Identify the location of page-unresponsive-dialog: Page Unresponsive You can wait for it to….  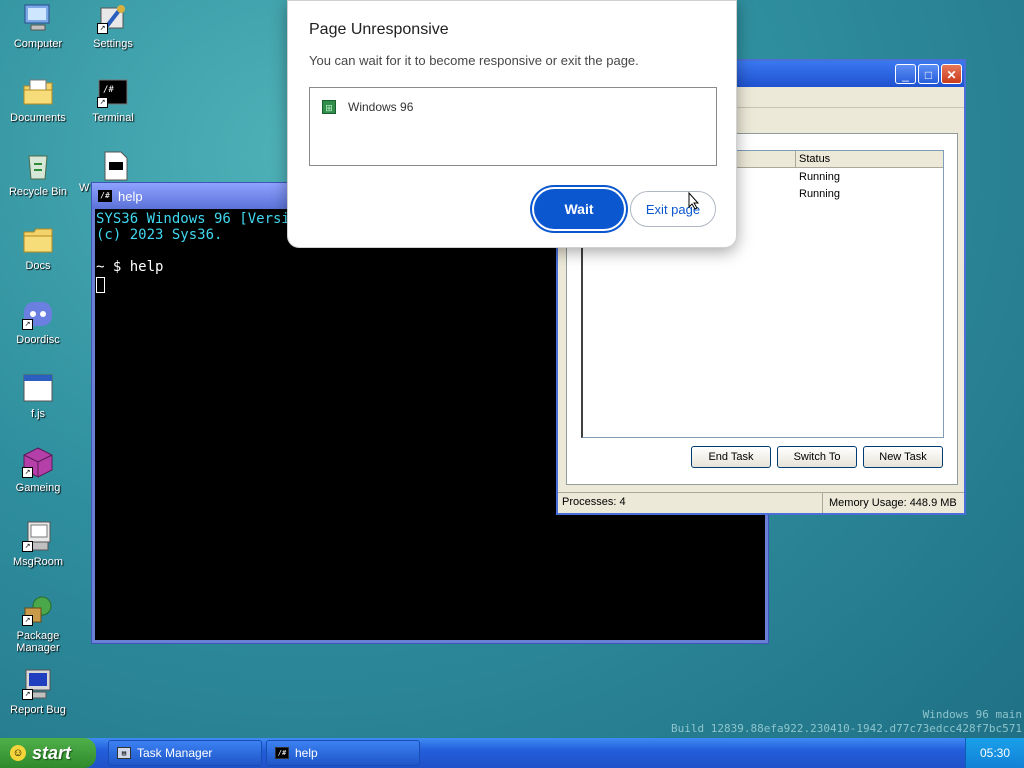
(512, 124).